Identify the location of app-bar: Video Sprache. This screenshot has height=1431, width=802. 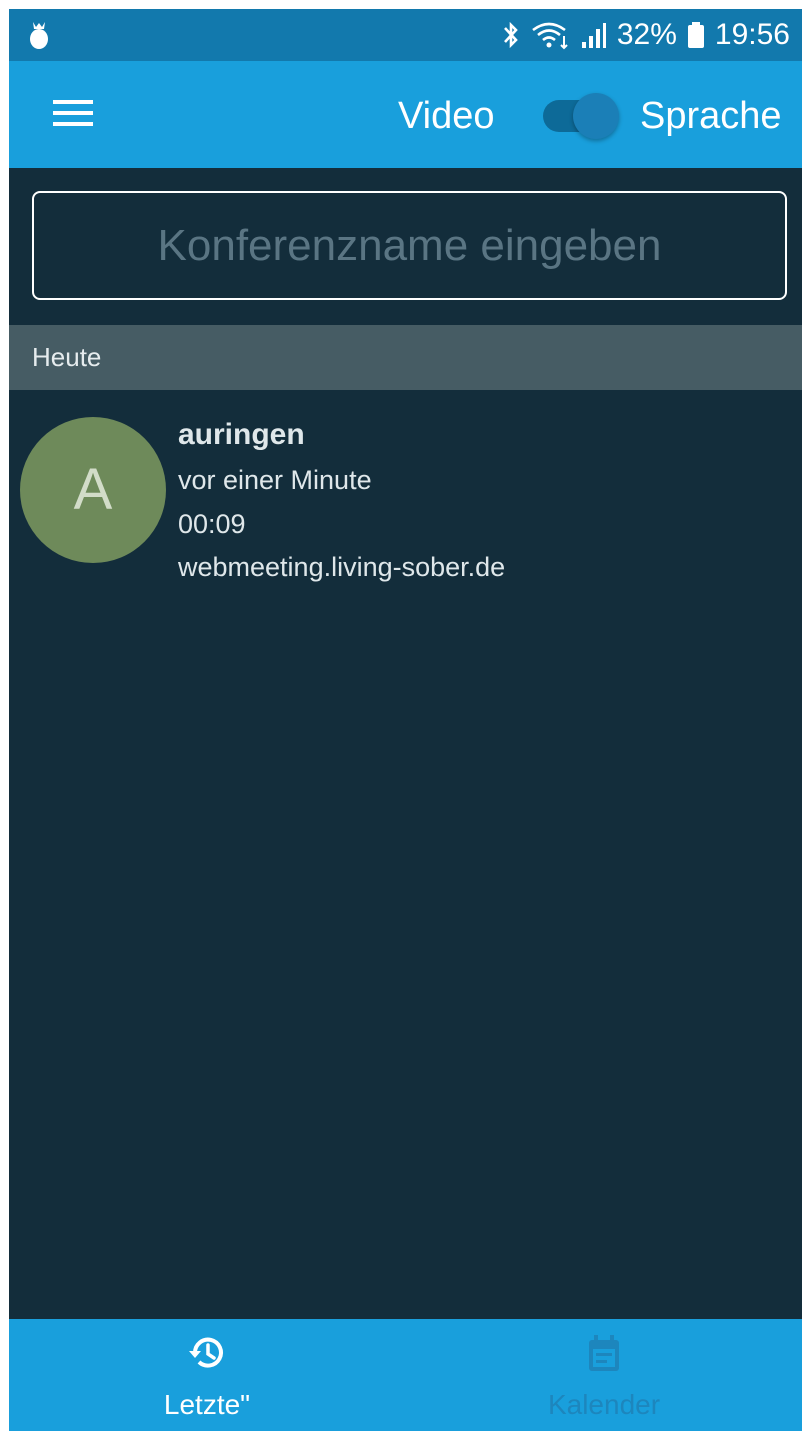
(405, 114).